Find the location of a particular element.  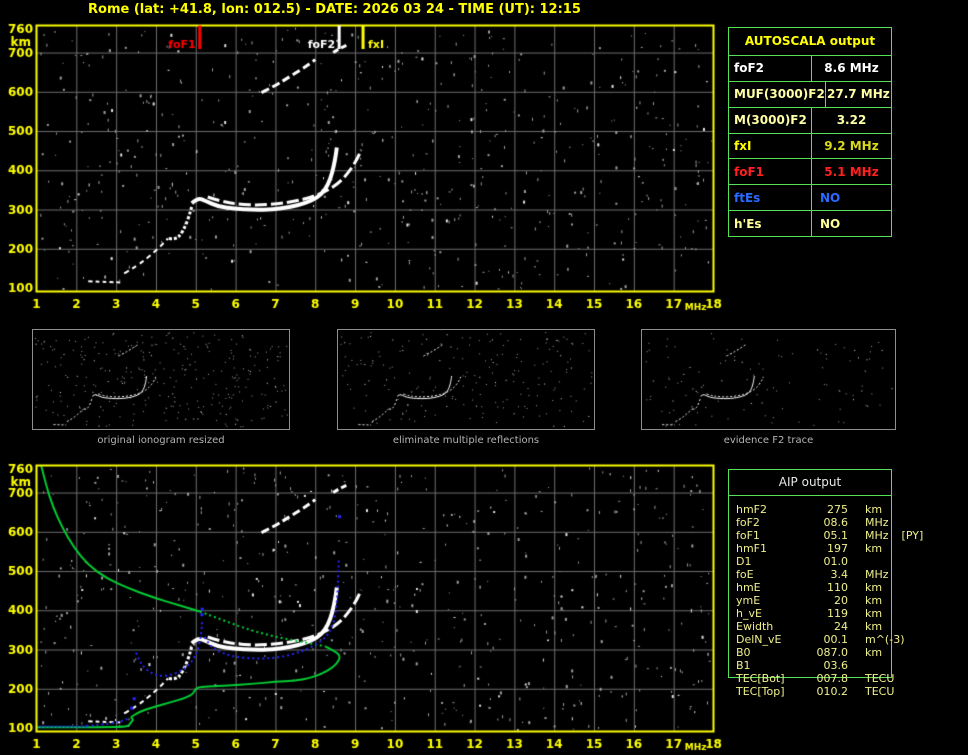

table-row: hmE 110 km is located at coordinates (815, 587).